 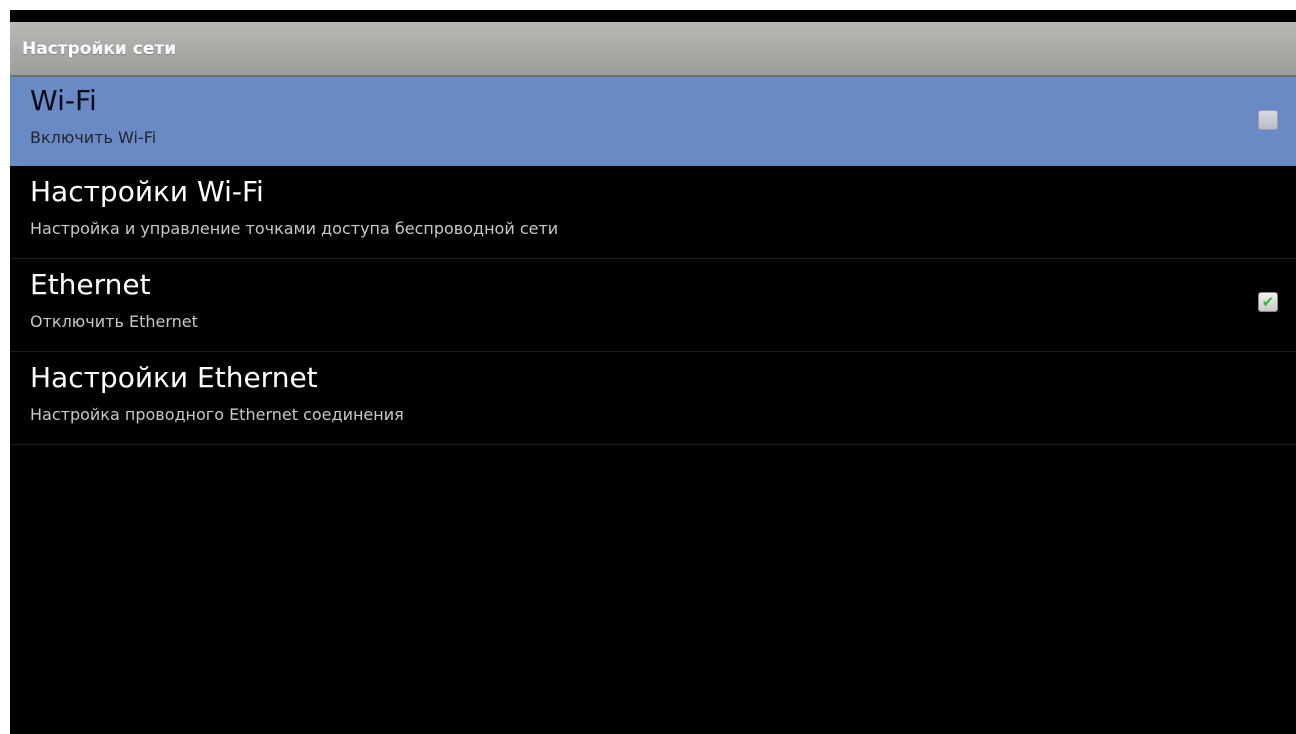 I want to click on ethernet-checkbox: ✔, so click(x=1268, y=302).